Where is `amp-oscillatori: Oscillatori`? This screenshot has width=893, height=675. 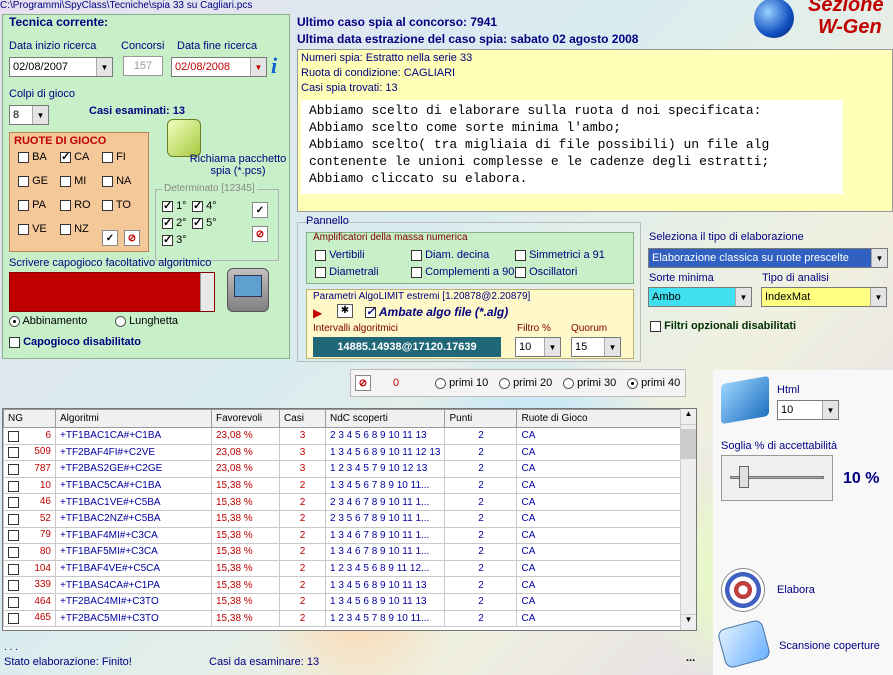 amp-oscillatori: Oscillatori is located at coordinates (546, 272).